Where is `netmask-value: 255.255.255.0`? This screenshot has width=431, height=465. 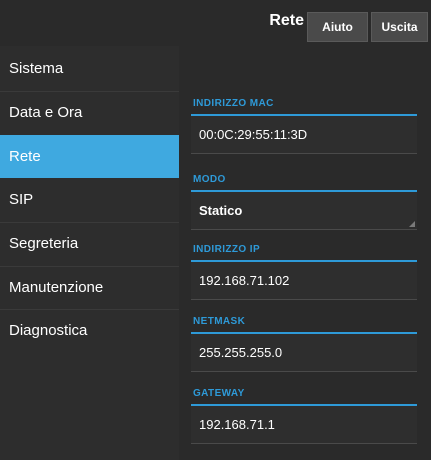
netmask-value: 255.255.255.0 is located at coordinates (241, 352).